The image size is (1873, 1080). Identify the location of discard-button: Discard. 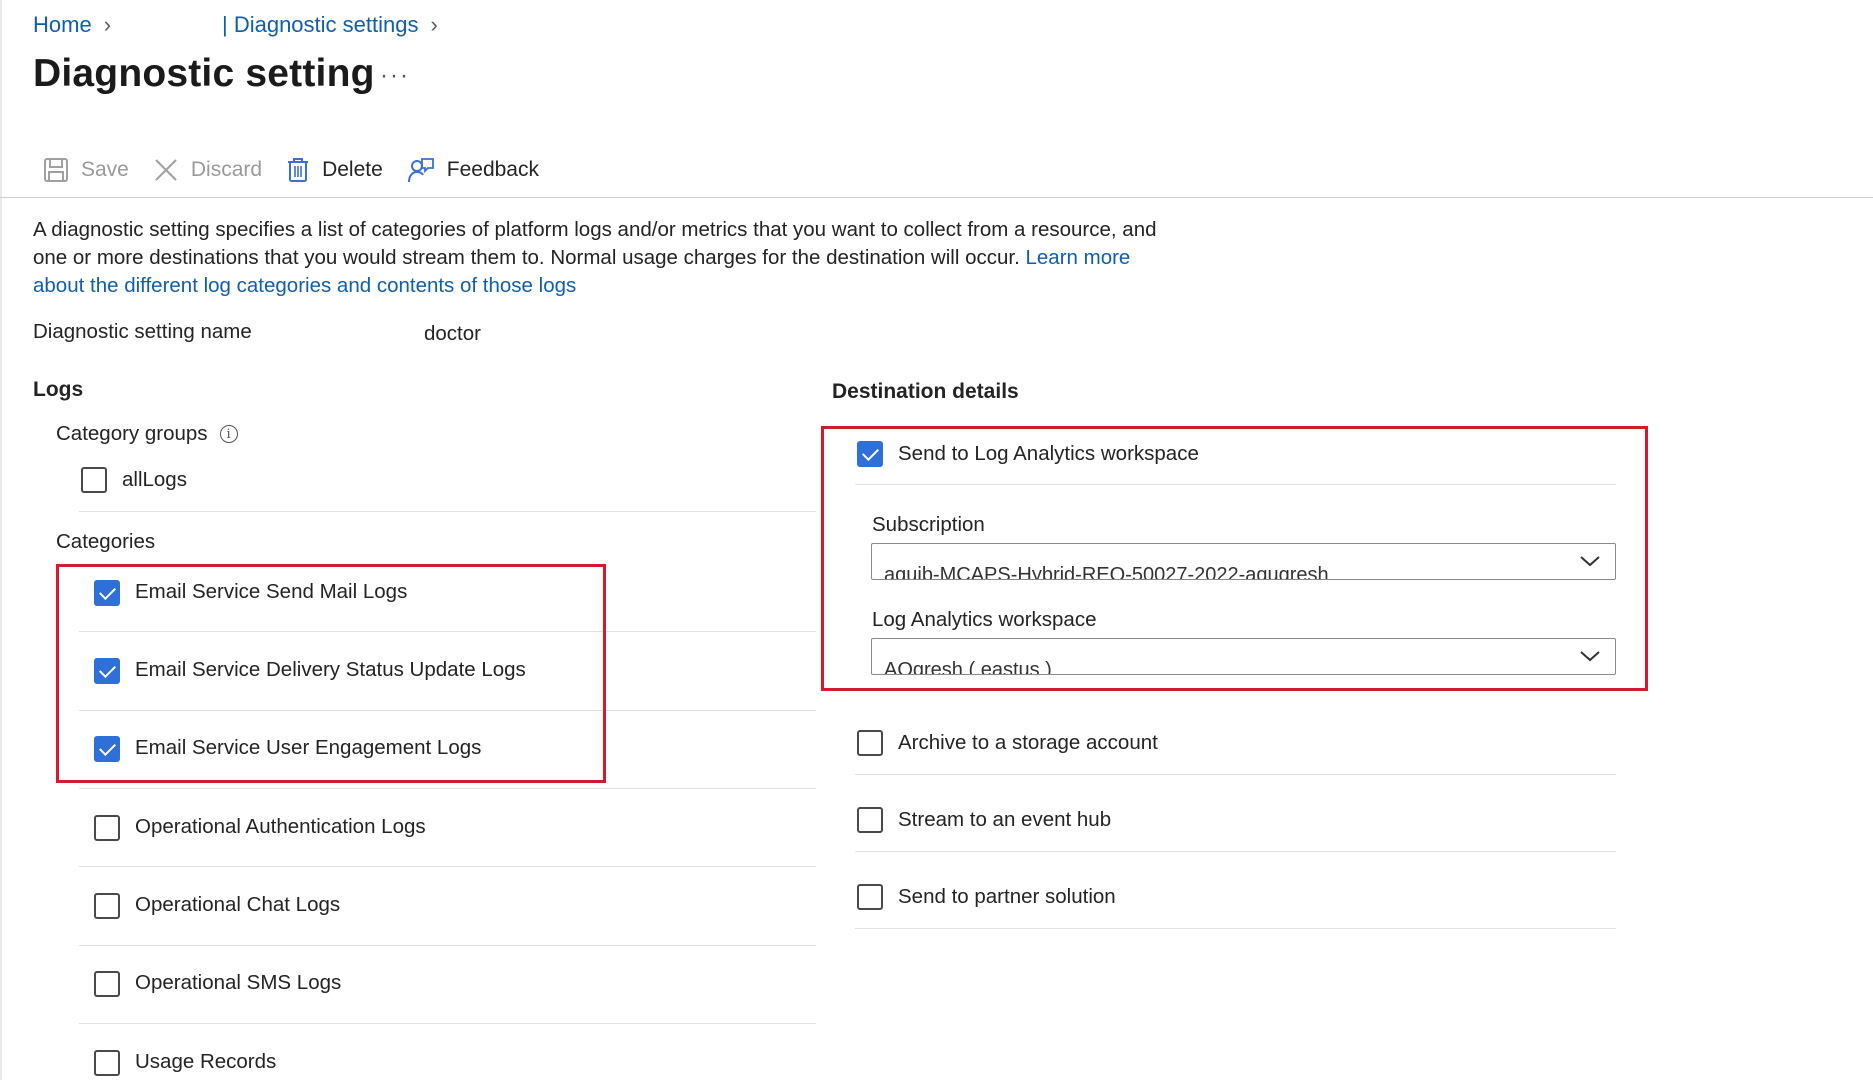
(207, 170).